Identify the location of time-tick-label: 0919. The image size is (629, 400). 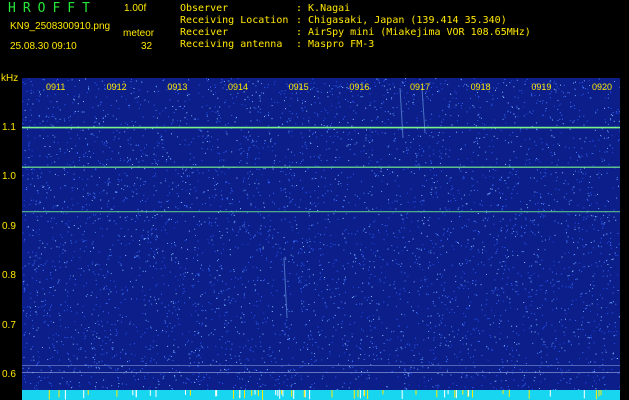
(541, 87).